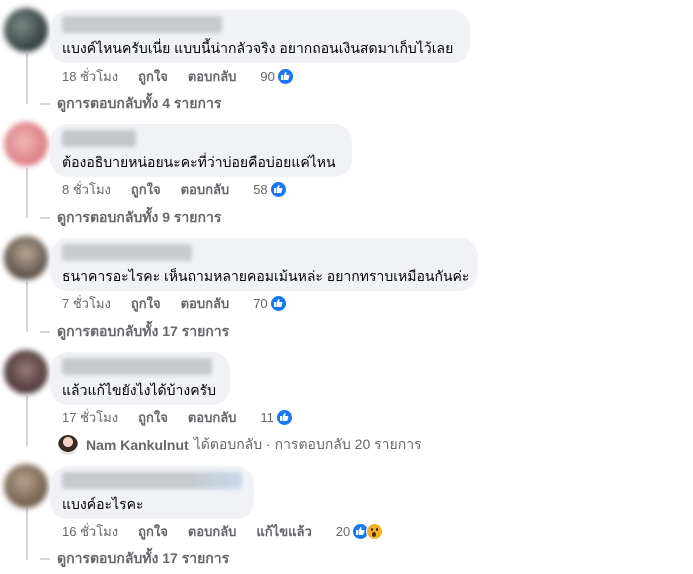 This screenshot has height=574, width=693. Describe the element at coordinates (139, 390) in the screenshot. I see `comment-text: แล้วแก้ไขยังไงได้บ้างครับ` at that location.